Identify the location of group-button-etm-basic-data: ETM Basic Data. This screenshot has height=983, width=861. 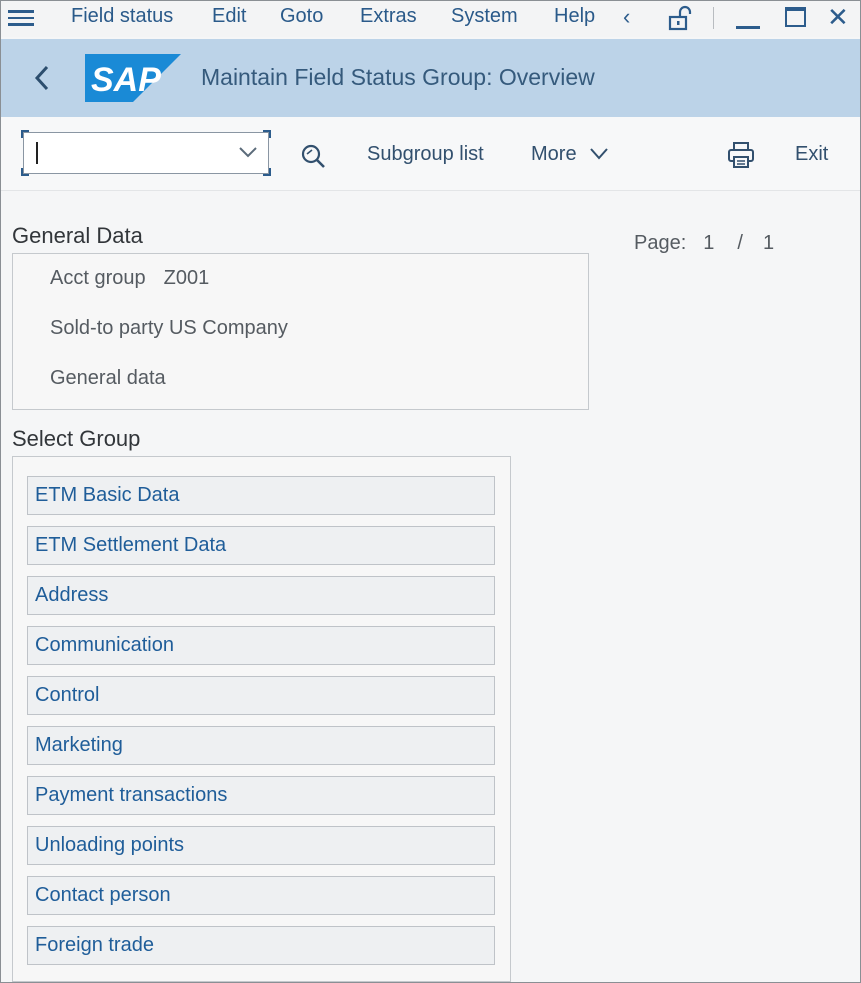
(261, 495).